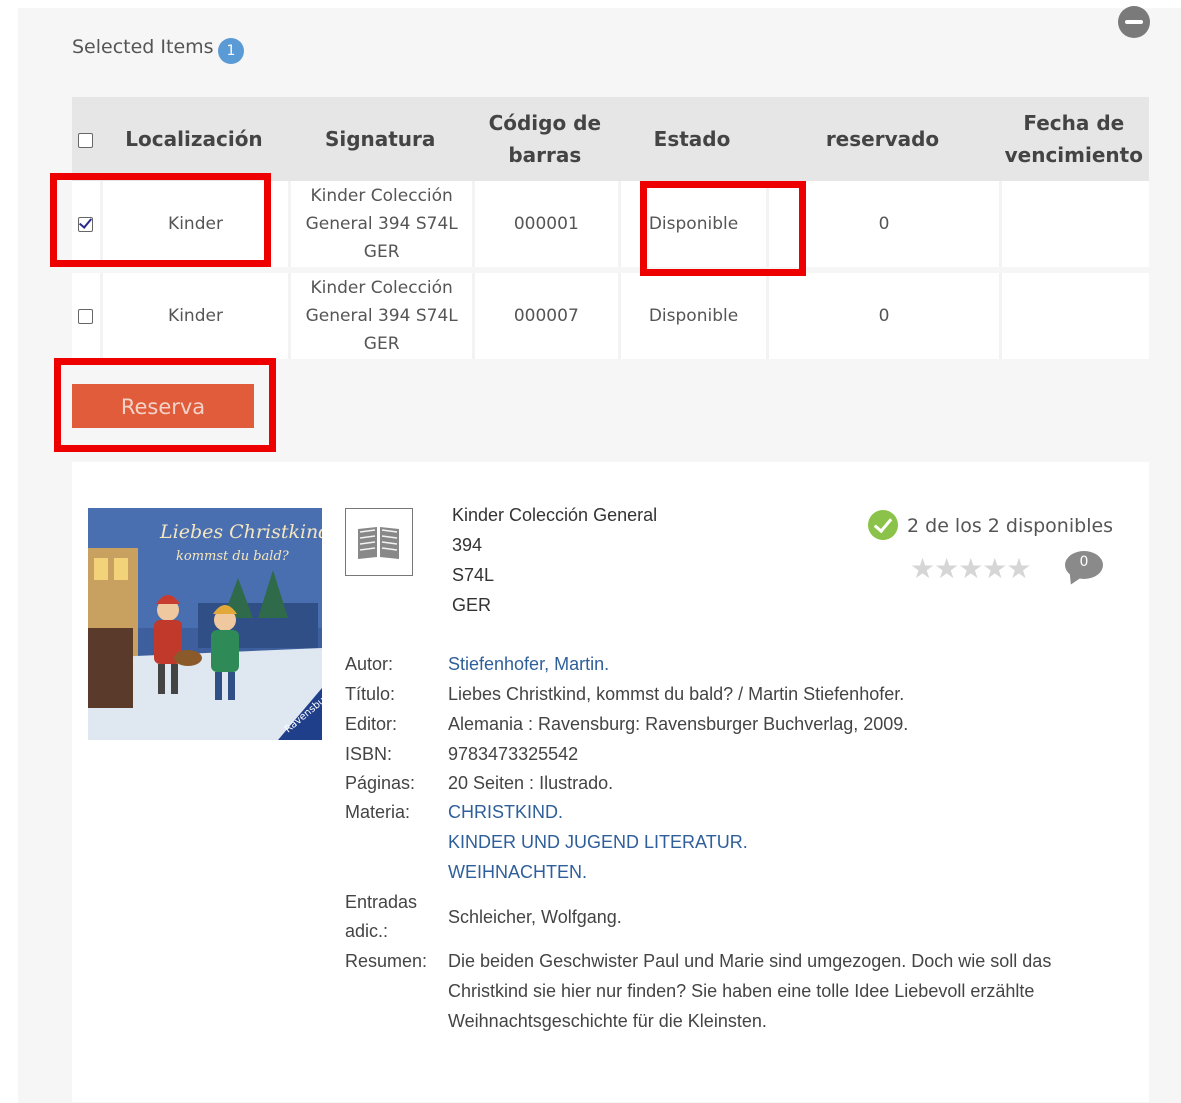 The height and width of the screenshot is (1103, 1181). I want to click on resumen-line3: Weihnachtsgeschichte für die Kleinsten., so click(607, 1021).